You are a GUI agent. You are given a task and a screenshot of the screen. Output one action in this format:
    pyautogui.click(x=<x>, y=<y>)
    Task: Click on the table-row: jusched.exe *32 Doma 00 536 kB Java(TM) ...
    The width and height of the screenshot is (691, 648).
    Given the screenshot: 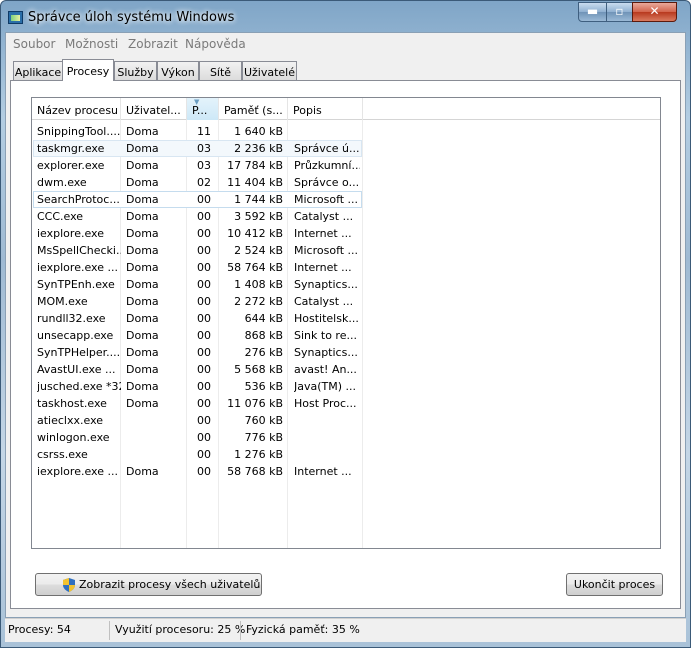 What is the action you would take?
    pyautogui.click(x=346, y=386)
    